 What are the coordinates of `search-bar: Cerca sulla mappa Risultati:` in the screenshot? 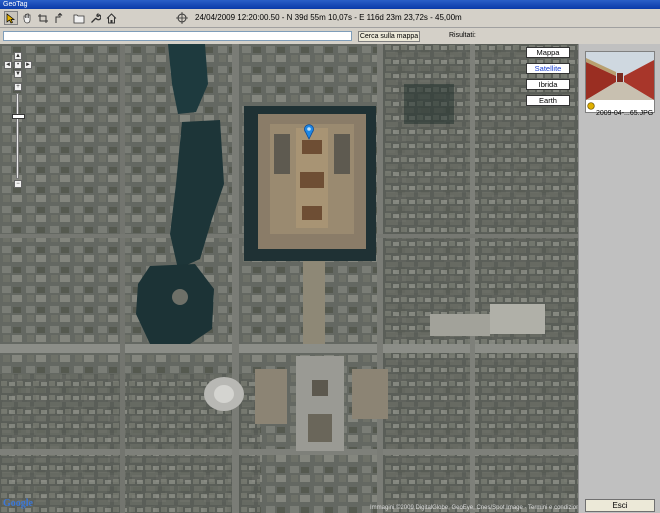 It's located at (330, 36).